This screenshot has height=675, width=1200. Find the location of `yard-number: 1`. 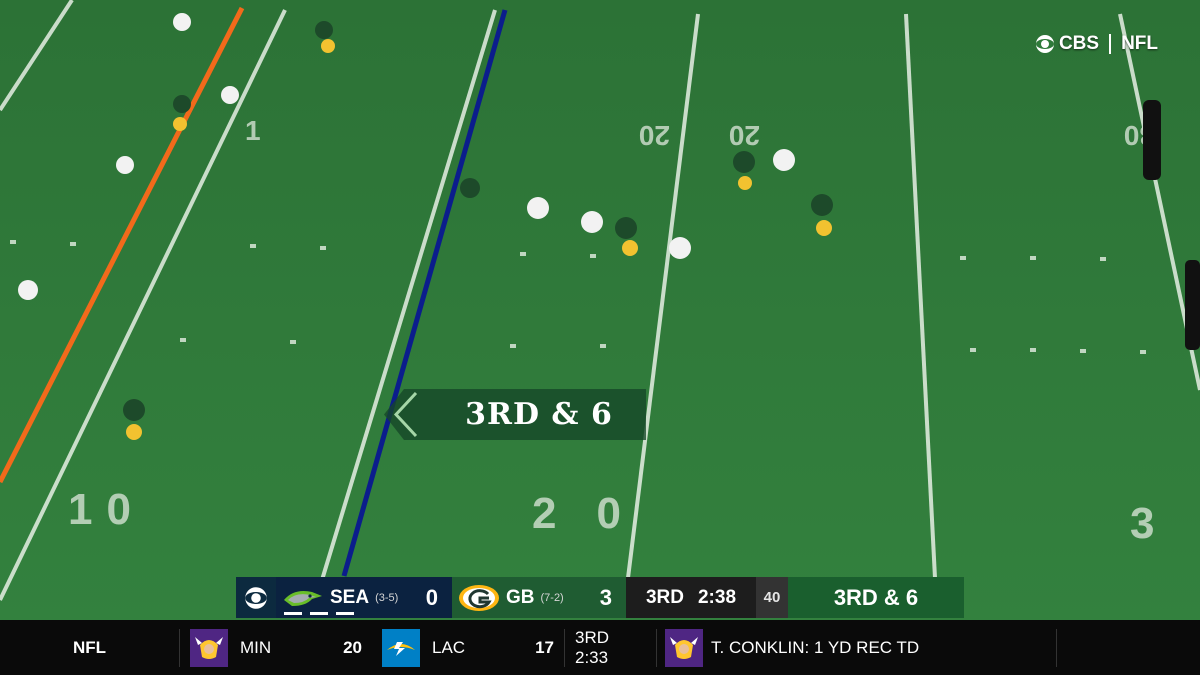

yard-number: 1 is located at coordinates (253, 130).